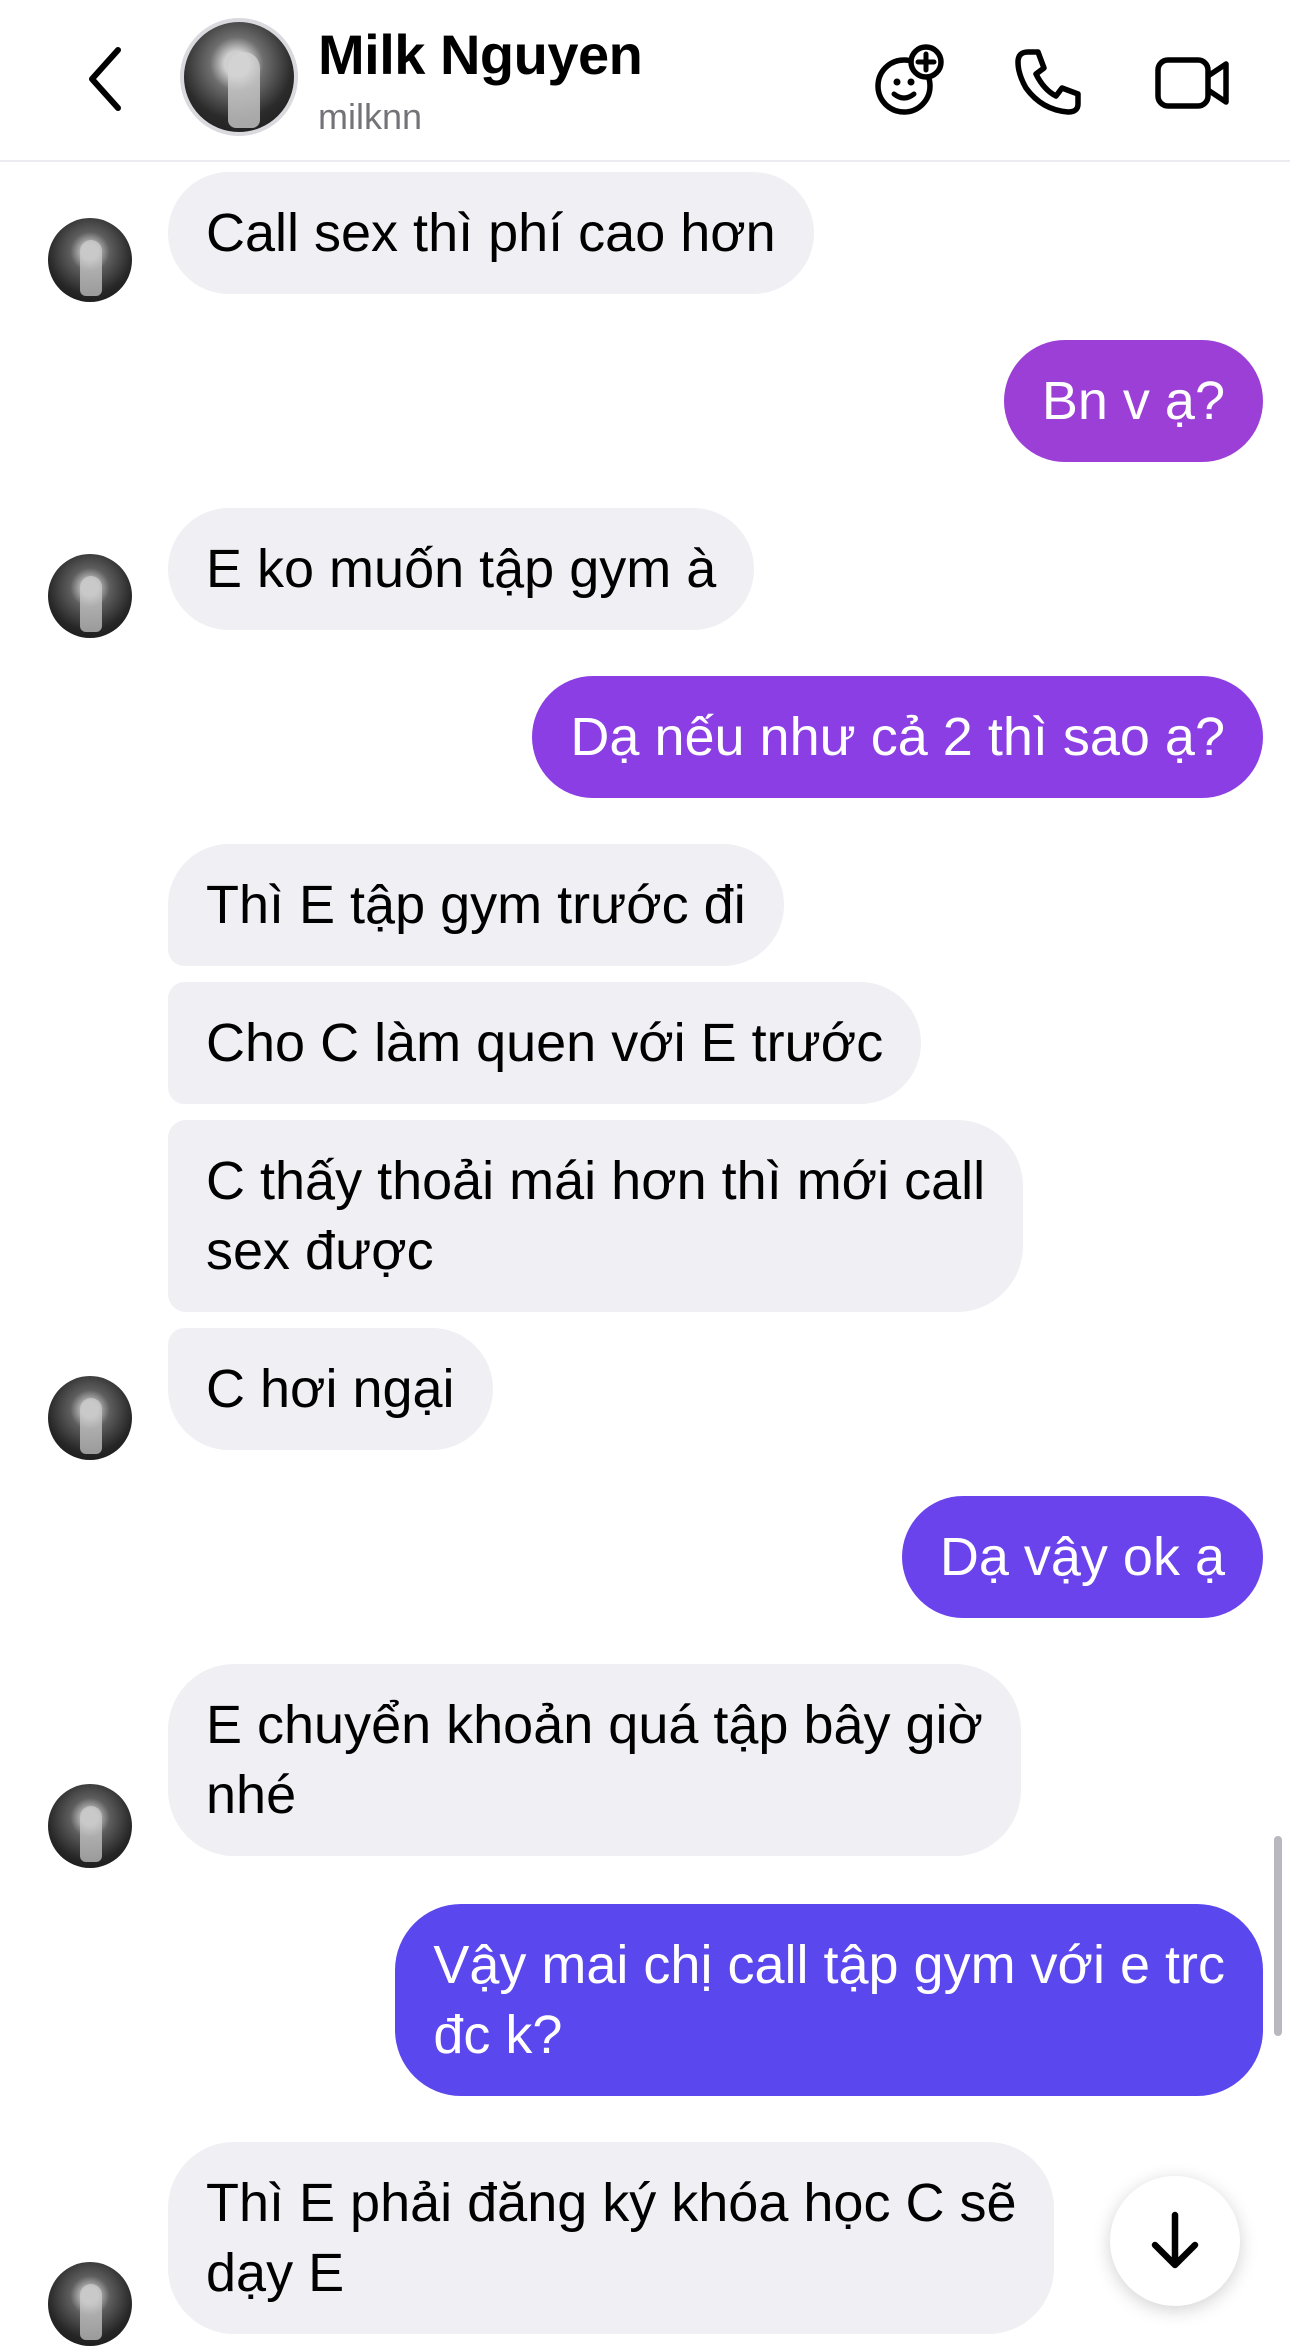 This screenshot has width=1290, height=2352. Describe the element at coordinates (105, 79) in the screenshot. I see `back-chevron-icon` at that location.